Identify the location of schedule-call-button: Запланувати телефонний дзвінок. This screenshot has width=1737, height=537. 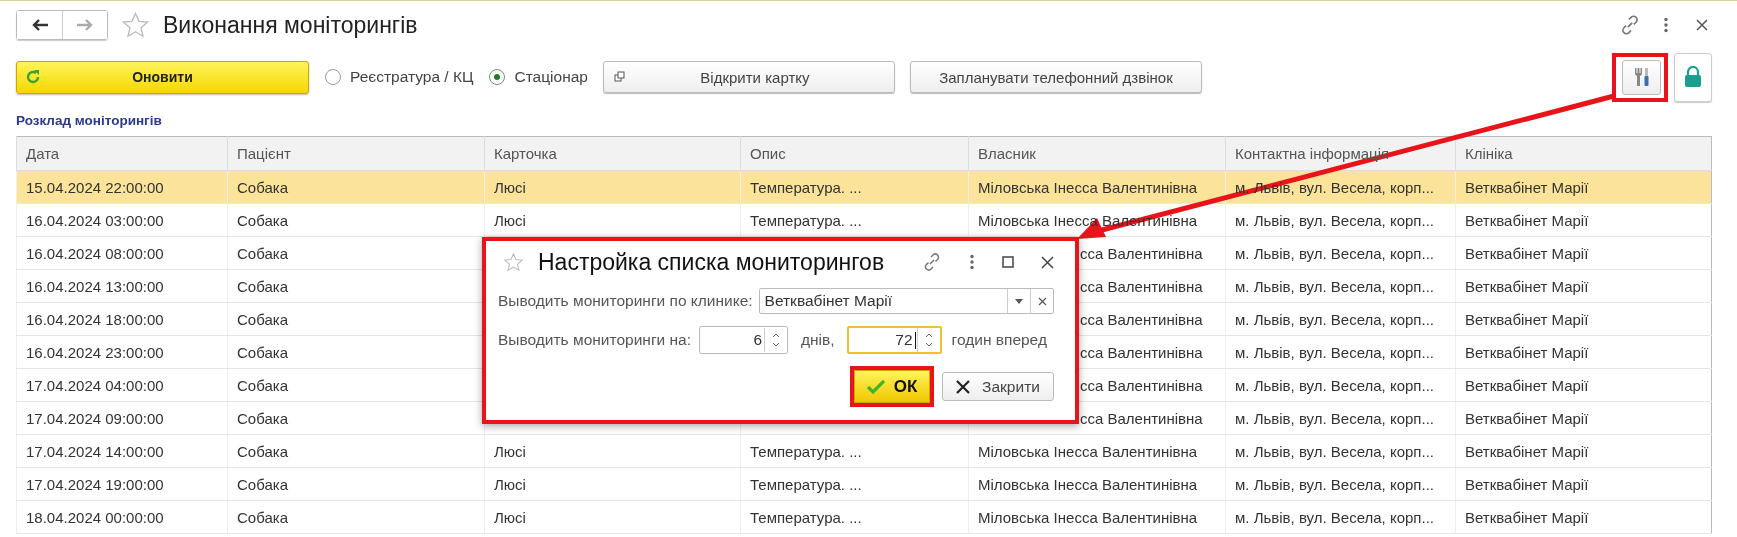
(1055, 77).